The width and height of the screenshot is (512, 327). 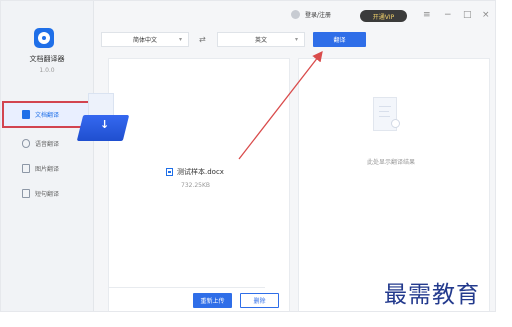 I want to click on watermark: 最需教育, so click(x=432, y=295).